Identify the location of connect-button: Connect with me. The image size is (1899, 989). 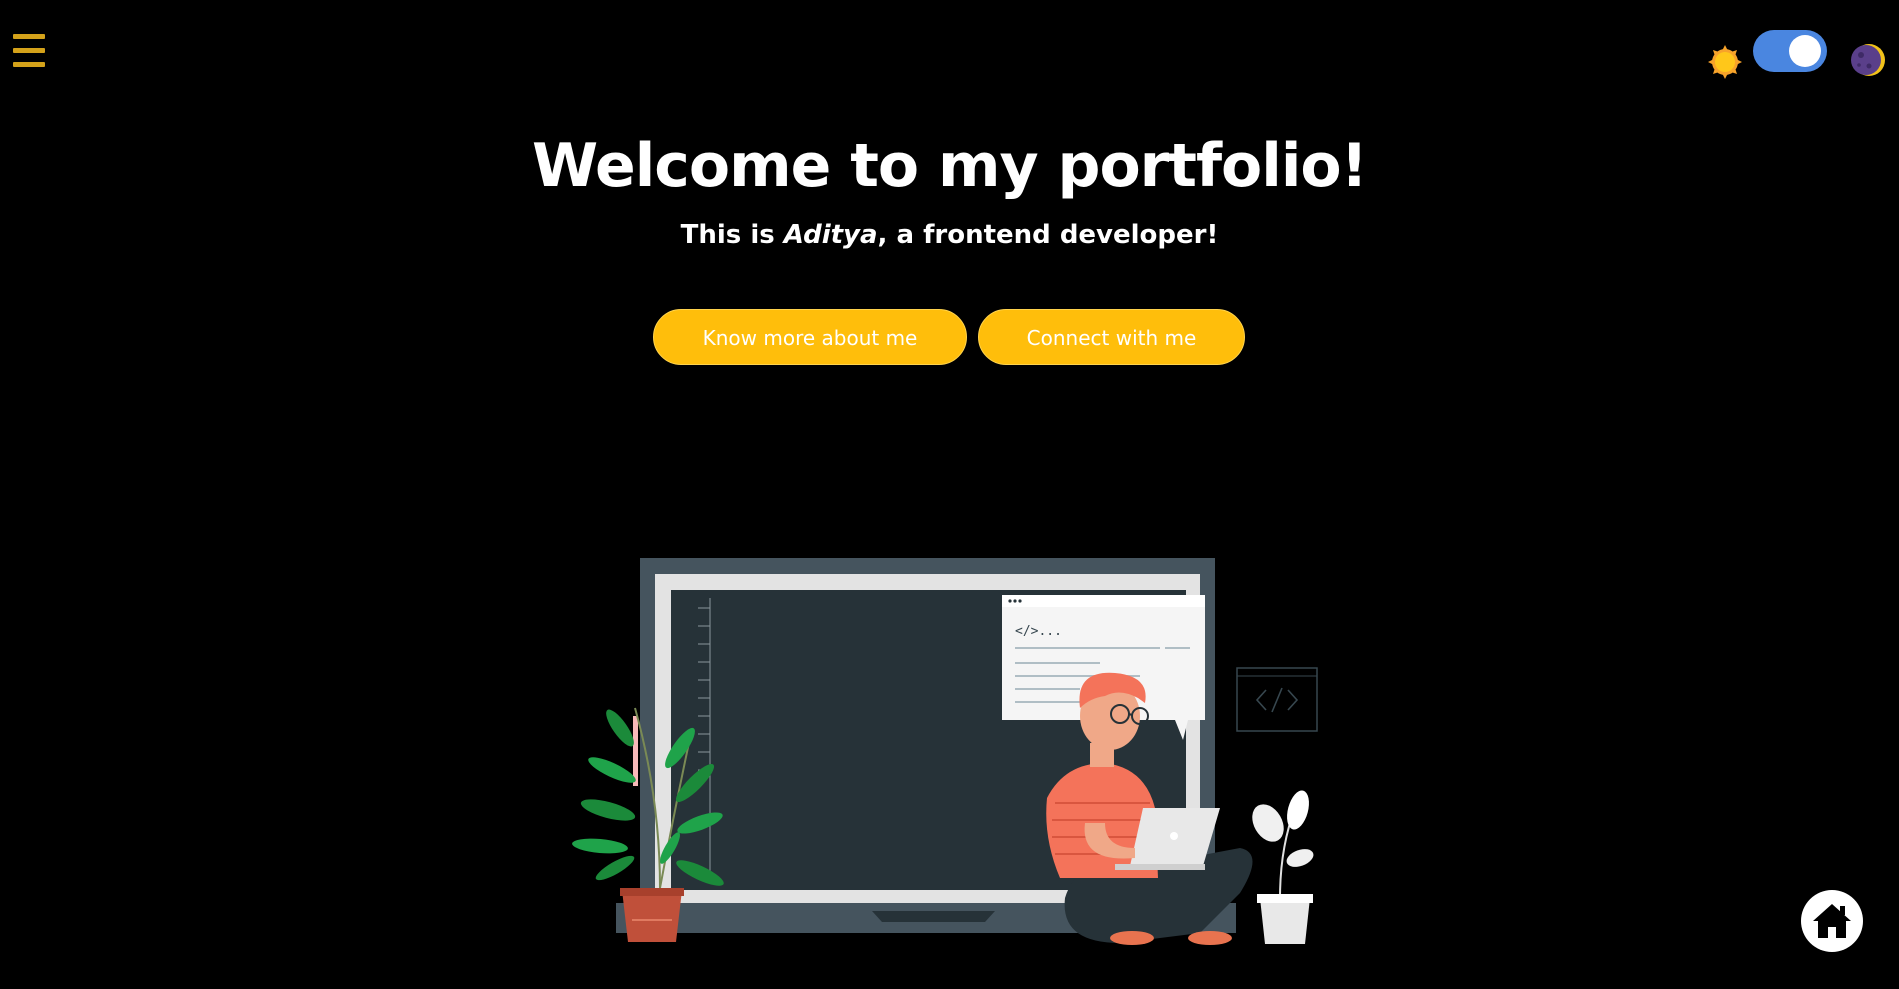
(1111, 337).